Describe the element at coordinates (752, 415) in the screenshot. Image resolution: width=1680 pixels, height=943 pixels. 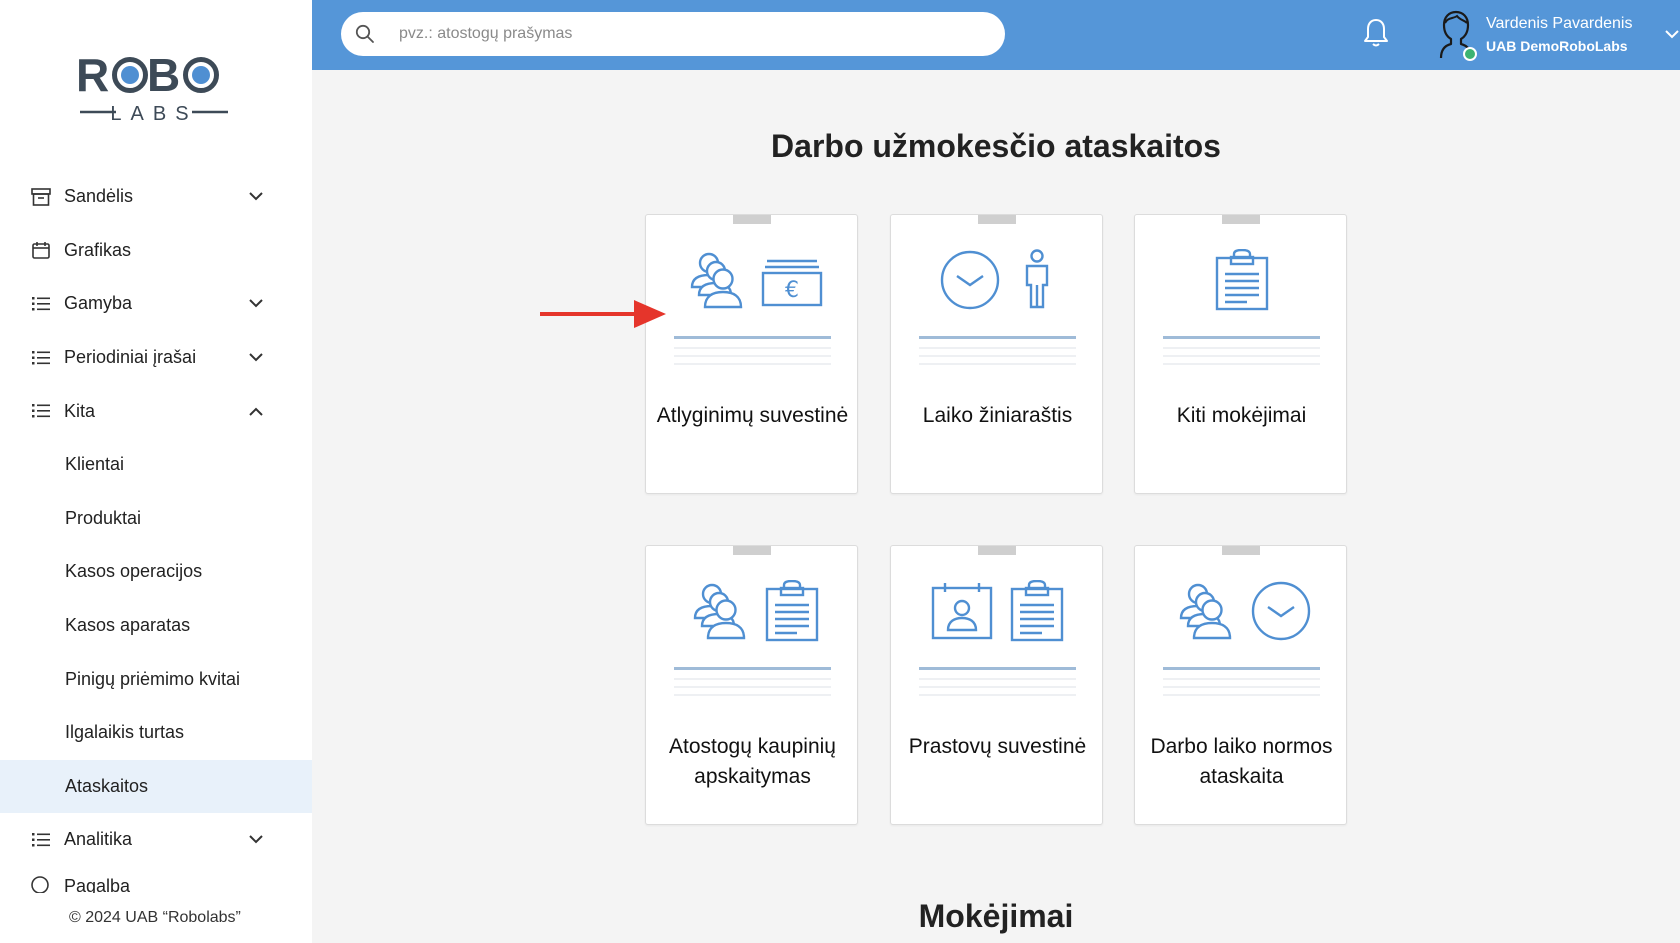
I see `card-label: Atlyginimų suvestinė` at that location.